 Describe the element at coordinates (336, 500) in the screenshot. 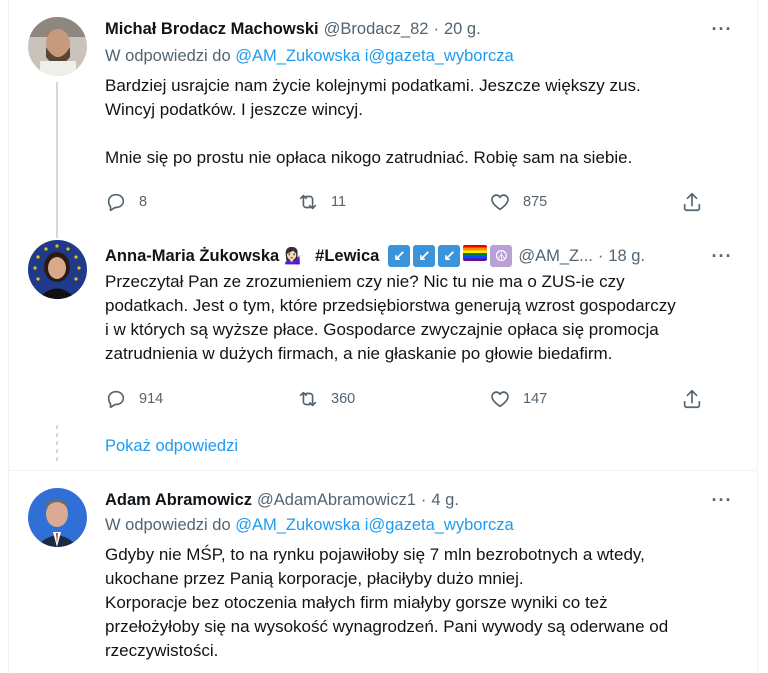

I see `author-handle: @AdamAbramowicz1` at that location.